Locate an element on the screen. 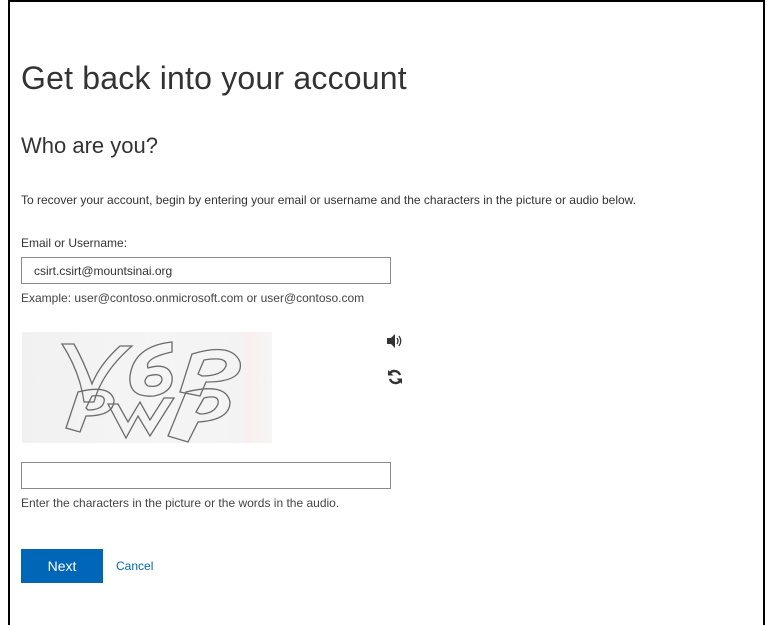  captcha-input is located at coordinates (206, 475).